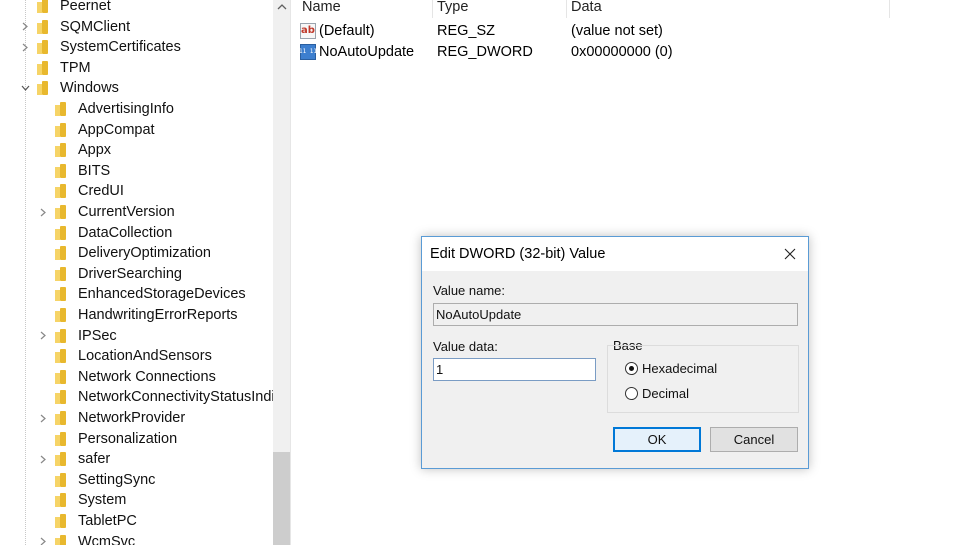 Image resolution: width=970 pixels, height=545 pixels. I want to click on string-value-icon: ab, so click(308, 30).